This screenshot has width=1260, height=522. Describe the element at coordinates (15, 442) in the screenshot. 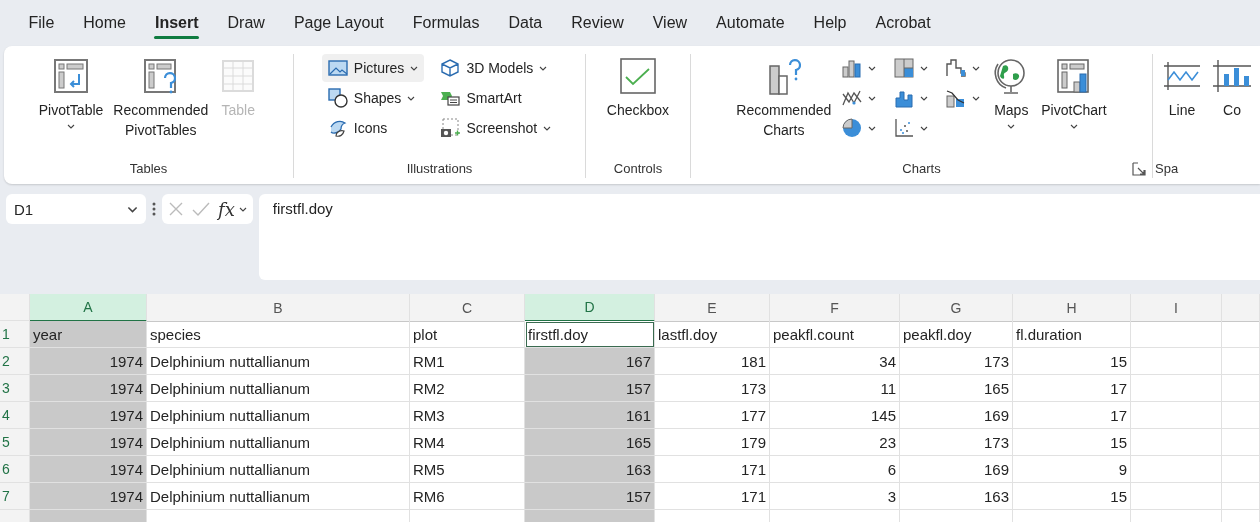

I see `row-header: 5` at that location.